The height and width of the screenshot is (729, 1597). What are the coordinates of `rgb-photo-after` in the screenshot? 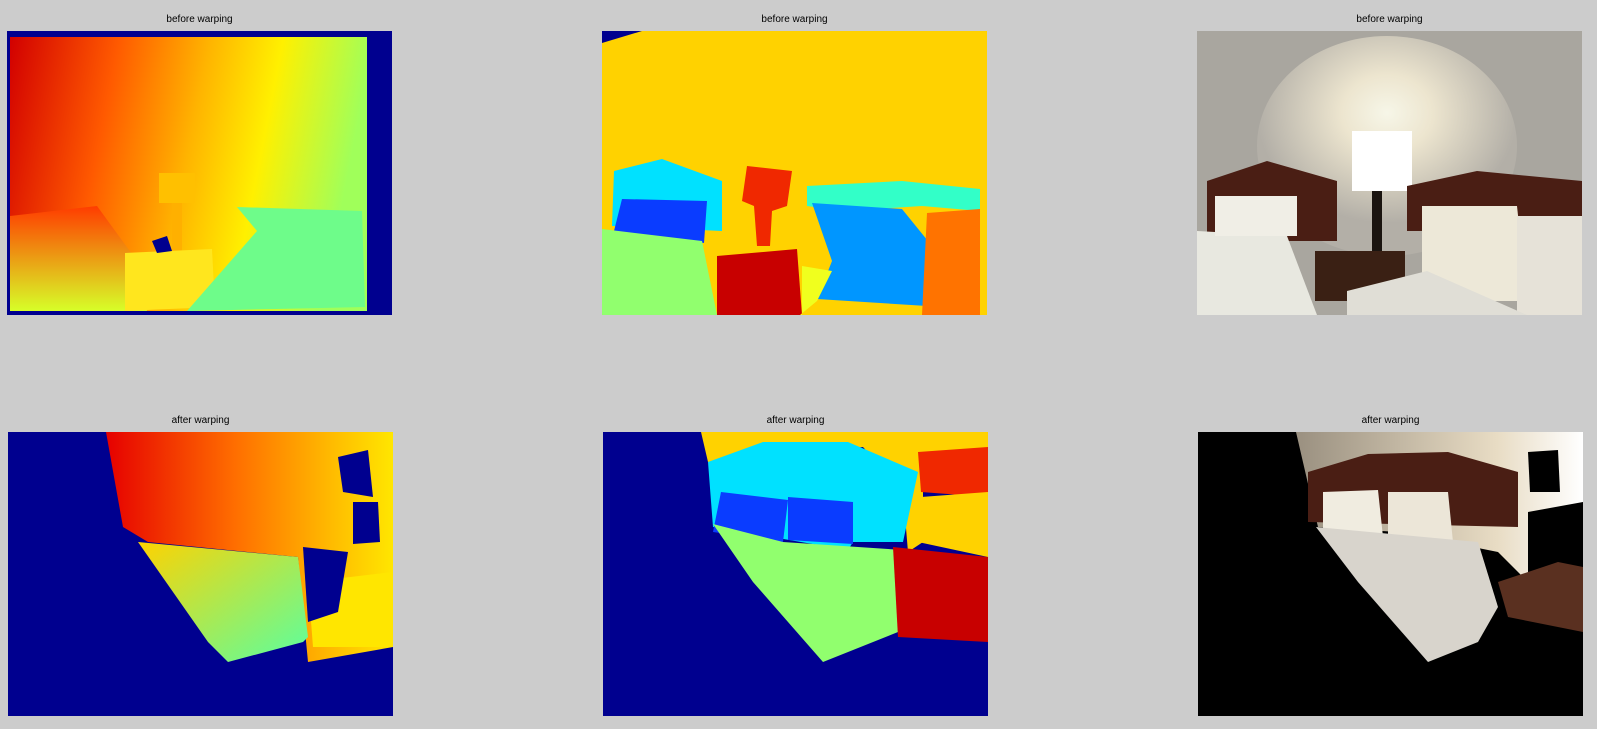 It's located at (1390, 574).